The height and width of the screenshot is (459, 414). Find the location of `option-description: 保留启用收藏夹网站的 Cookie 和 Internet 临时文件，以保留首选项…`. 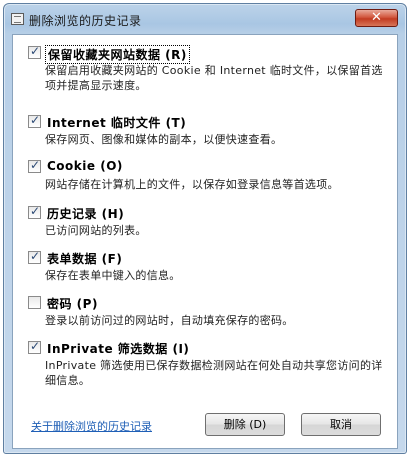

option-description: 保留启用收藏夹网站的 Cookie 和 Internet 临时文件，以保留首选项… is located at coordinates (214, 78).